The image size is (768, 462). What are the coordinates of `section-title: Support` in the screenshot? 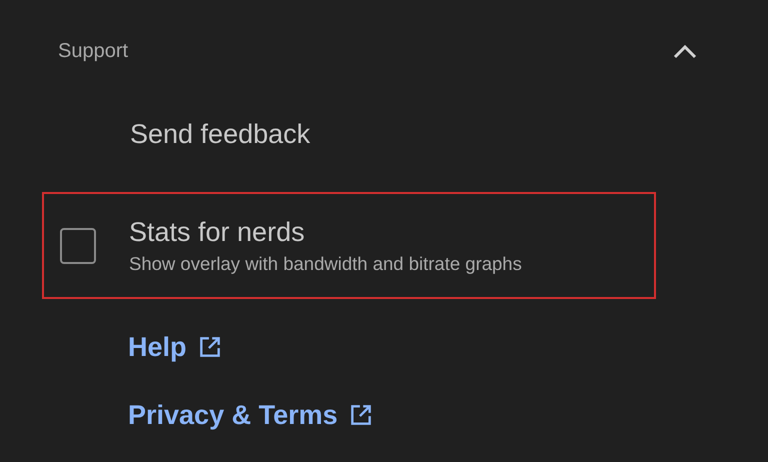 It's located at (93, 51).